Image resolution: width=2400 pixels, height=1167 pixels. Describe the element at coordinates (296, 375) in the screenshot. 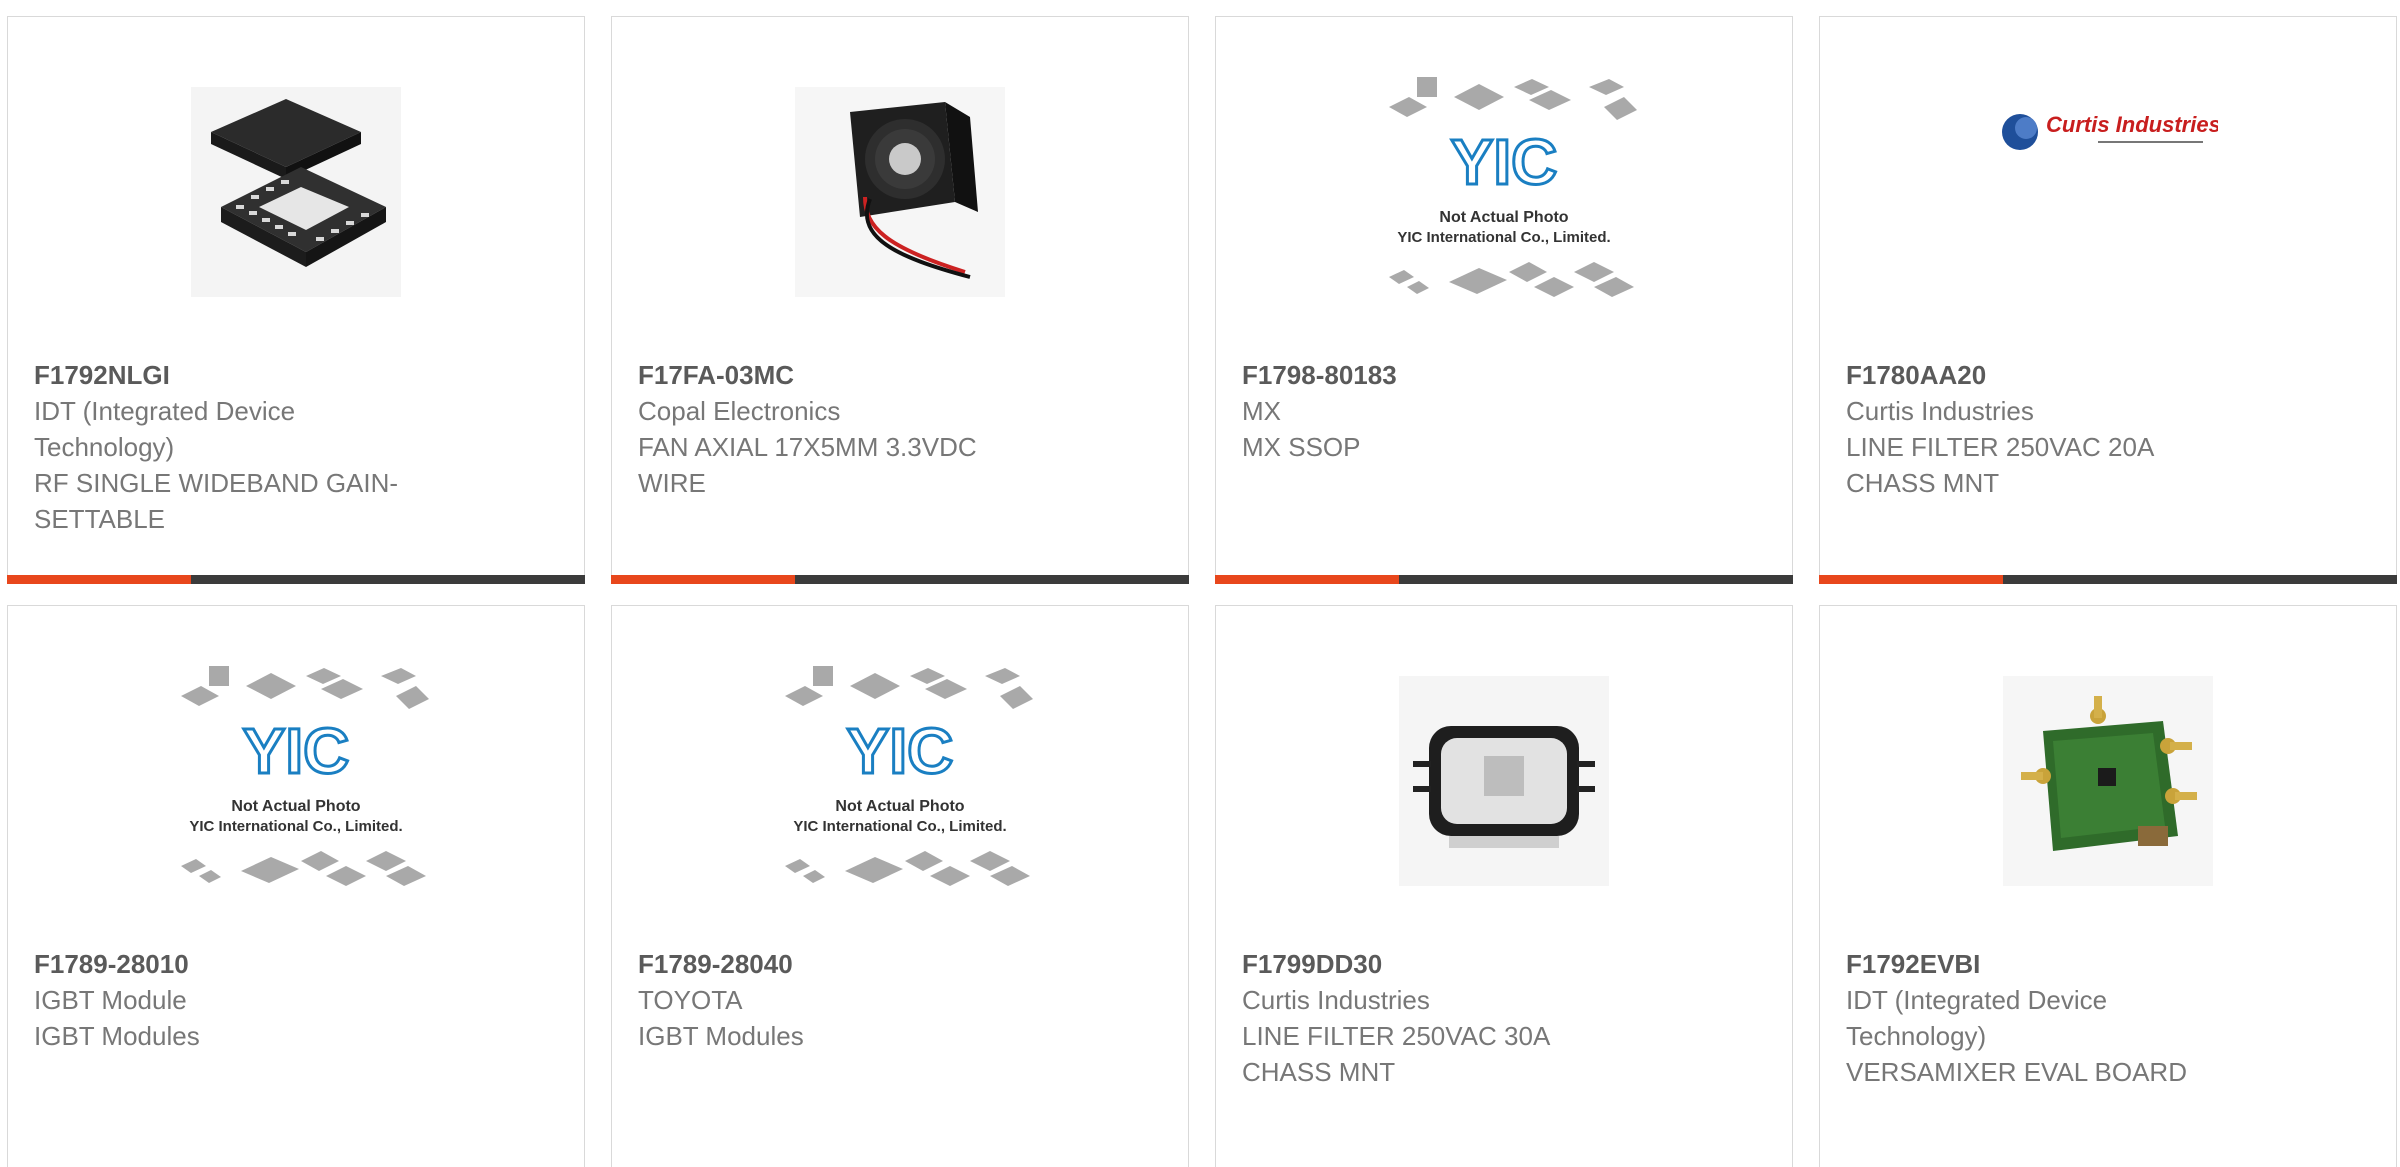

I see `part-number: F1792NLGI` at that location.